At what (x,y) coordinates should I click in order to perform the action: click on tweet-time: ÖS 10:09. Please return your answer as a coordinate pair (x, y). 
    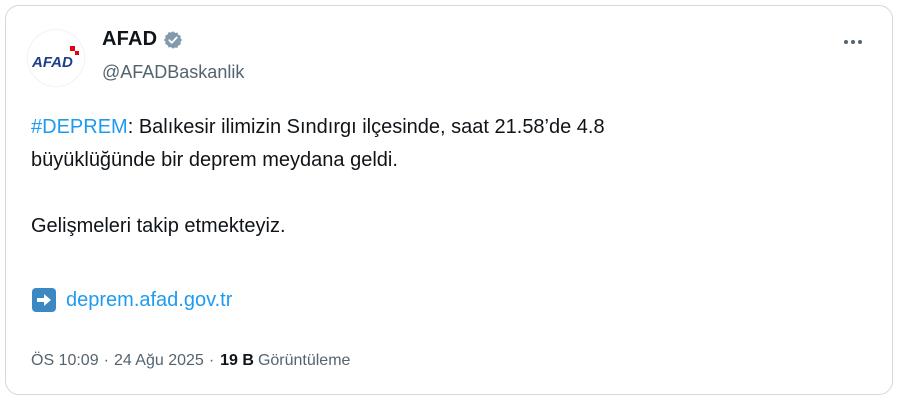
    Looking at the image, I should click on (65, 361).